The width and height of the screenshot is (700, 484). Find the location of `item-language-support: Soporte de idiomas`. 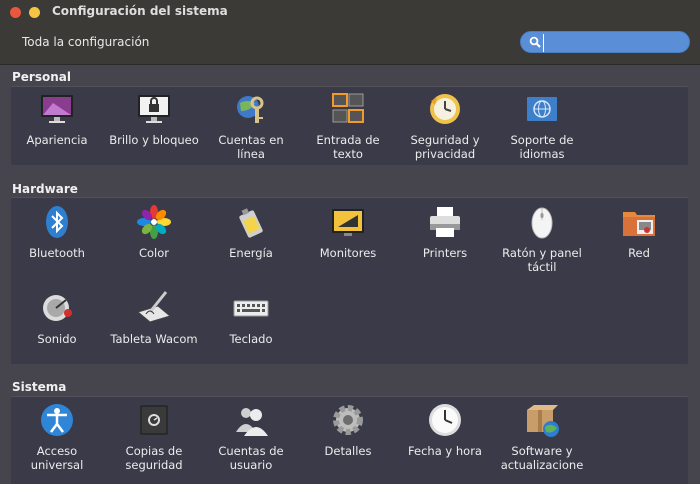

item-language-support: Soporte de idiomas is located at coordinates (542, 126).